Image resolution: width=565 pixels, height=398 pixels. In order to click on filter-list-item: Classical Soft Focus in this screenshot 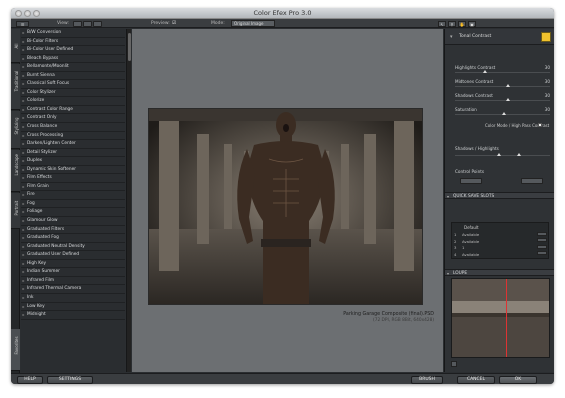, I will do `click(73, 84)`.